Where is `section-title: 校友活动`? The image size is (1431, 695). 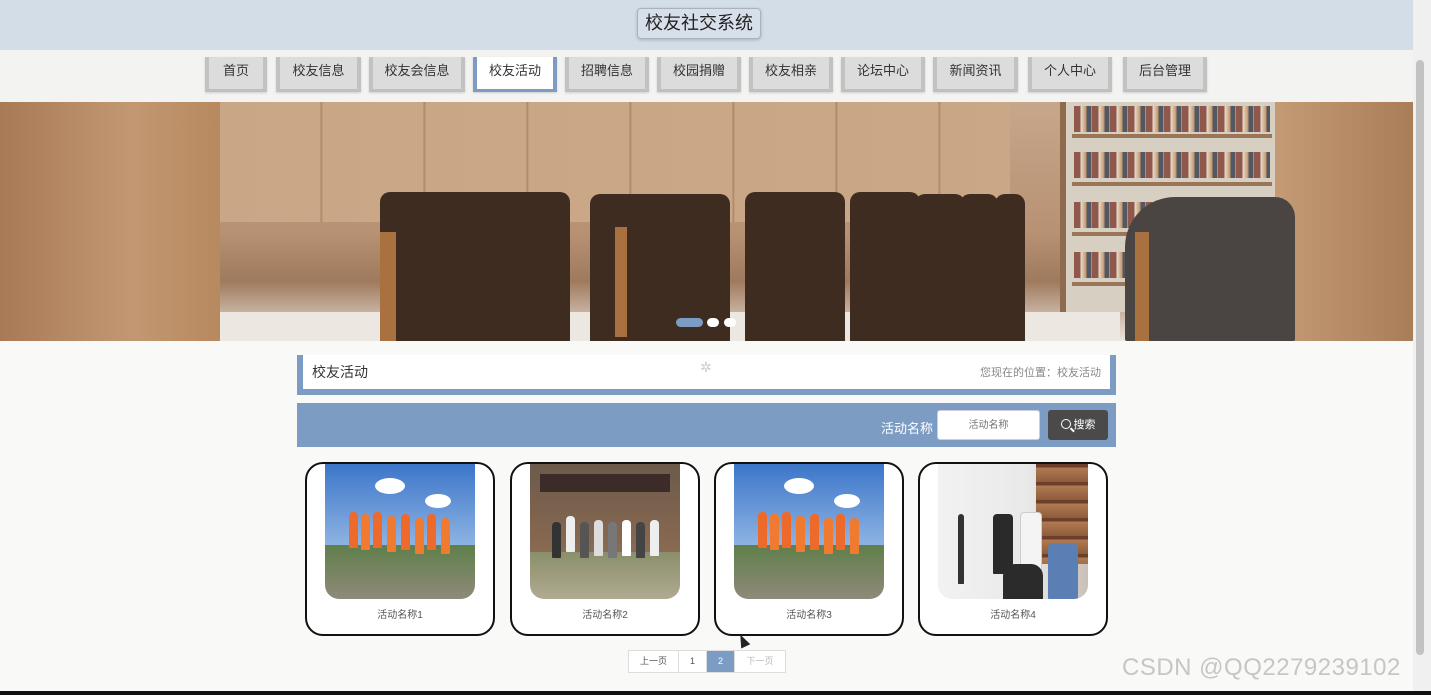
section-title: 校友活动 is located at coordinates (340, 372).